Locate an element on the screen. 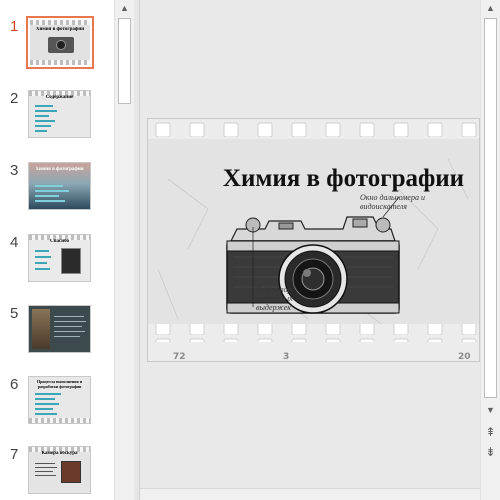 This screenshot has width=500, height=500. slide-thumbnail-1: 1 Химия в фотографии is located at coordinates (57, 47).